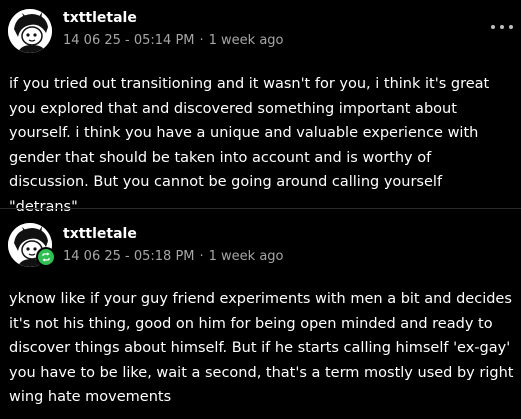 The width and height of the screenshot is (521, 419). Describe the element at coordinates (129, 256) in the screenshot. I see `post-date: 14 06 25 - 05:18 PM` at that location.